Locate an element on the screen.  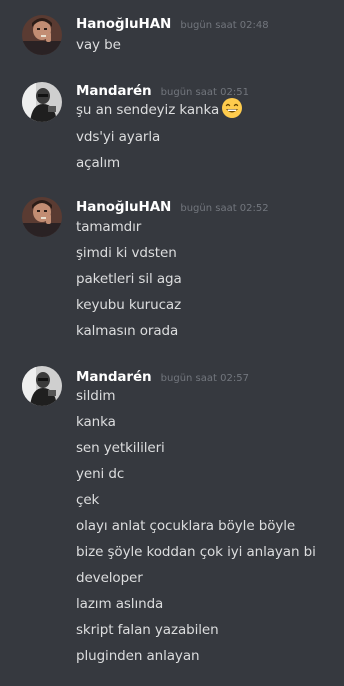
message-text: sildim is located at coordinates (96, 396).